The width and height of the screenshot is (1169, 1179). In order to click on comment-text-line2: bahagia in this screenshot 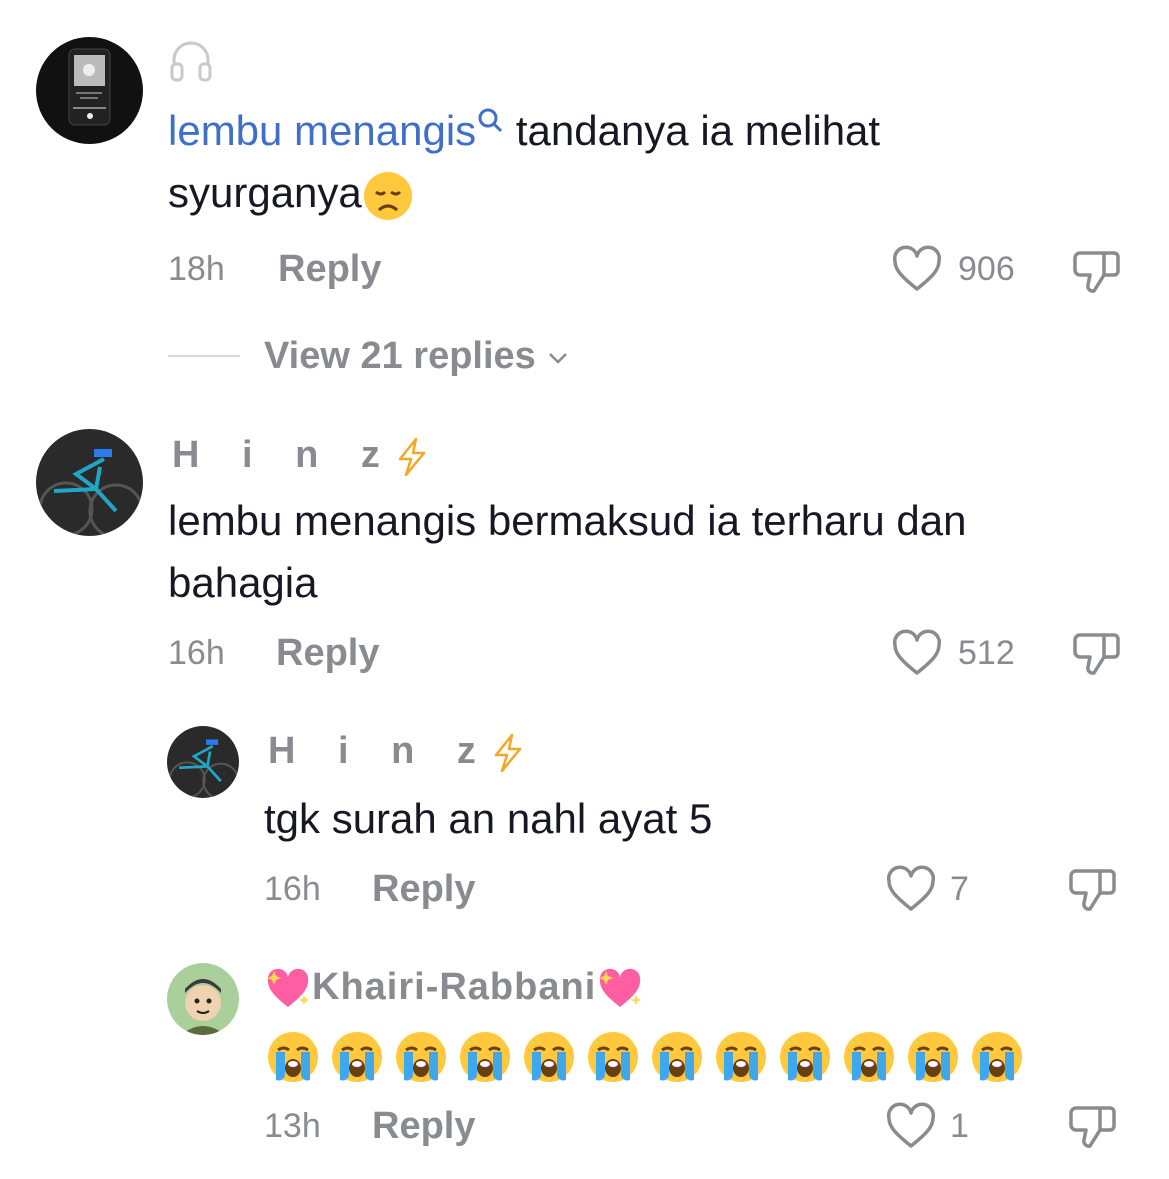, I will do `click(243, 582)`.